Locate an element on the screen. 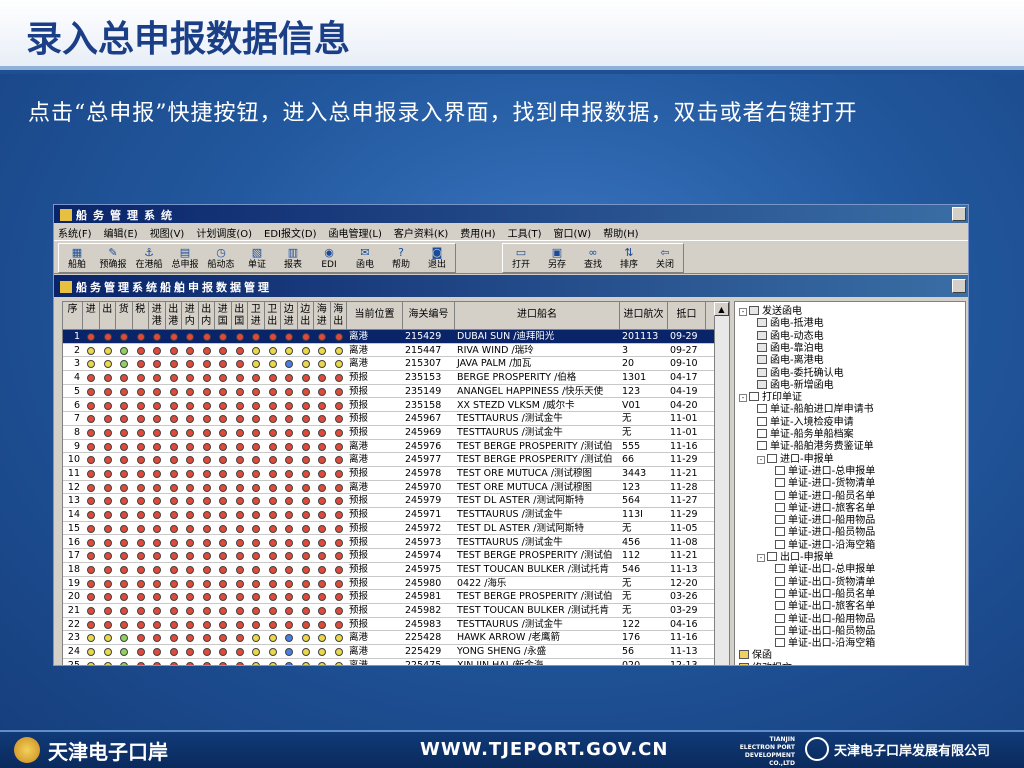 The width and height of the screenshot is (1024, 768). table-row: 24 离港 225429 YONG SHENG /永盛 56 11-13 is located at coordinates (389, 652).